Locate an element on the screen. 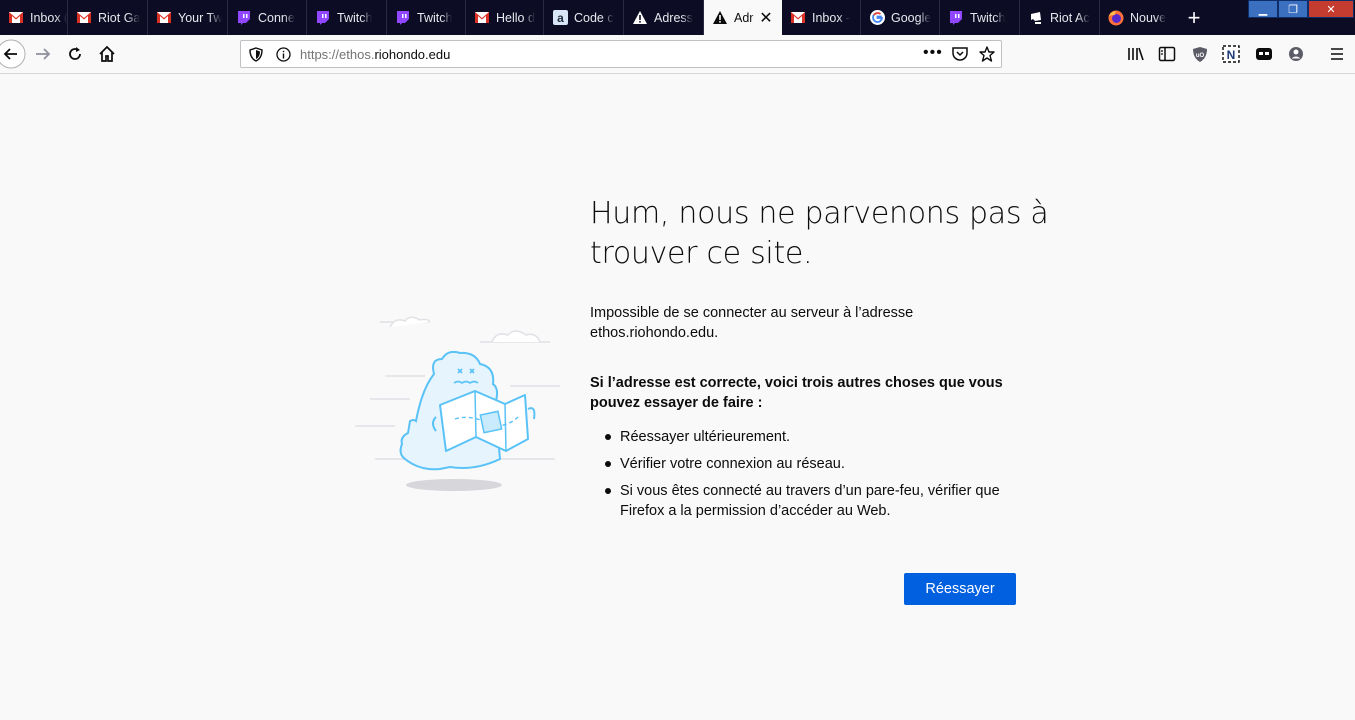  reload-button is located at coordinates (75, 54).